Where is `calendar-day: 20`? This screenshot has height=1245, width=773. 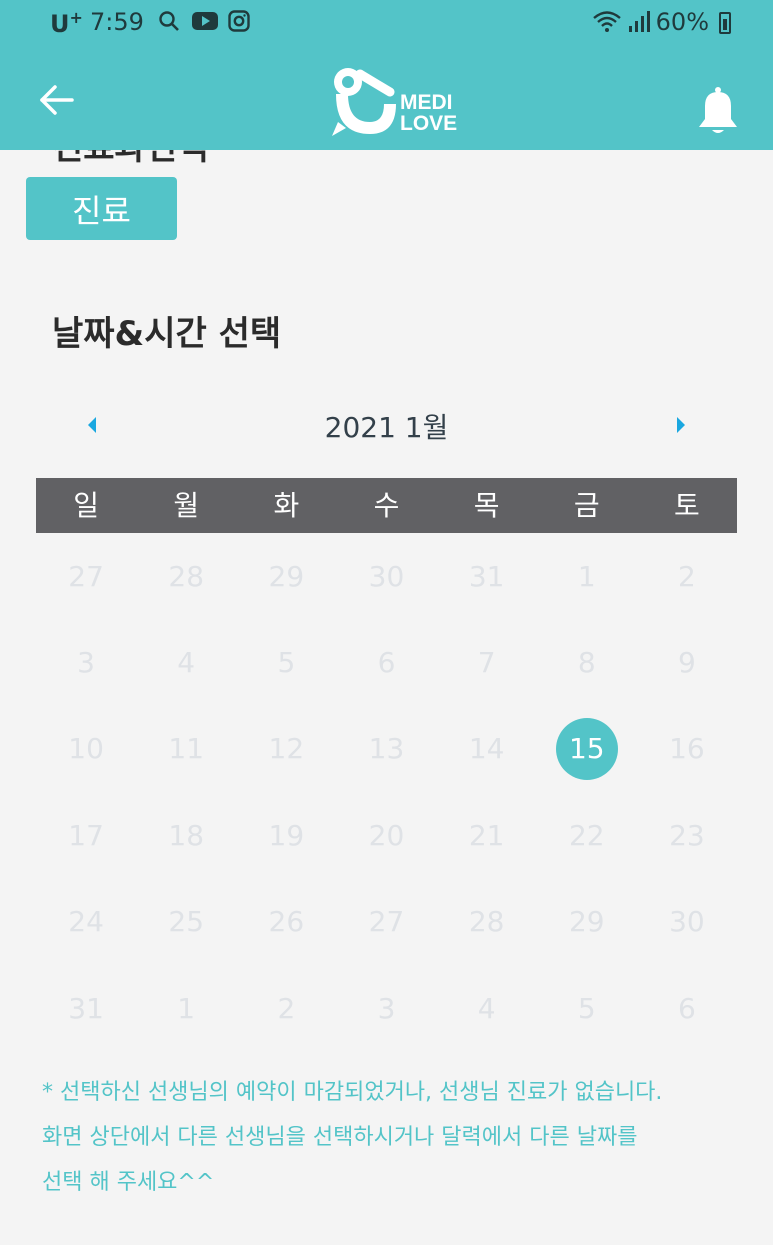 calendar-day: 20 is located at coordinates (386, 835).